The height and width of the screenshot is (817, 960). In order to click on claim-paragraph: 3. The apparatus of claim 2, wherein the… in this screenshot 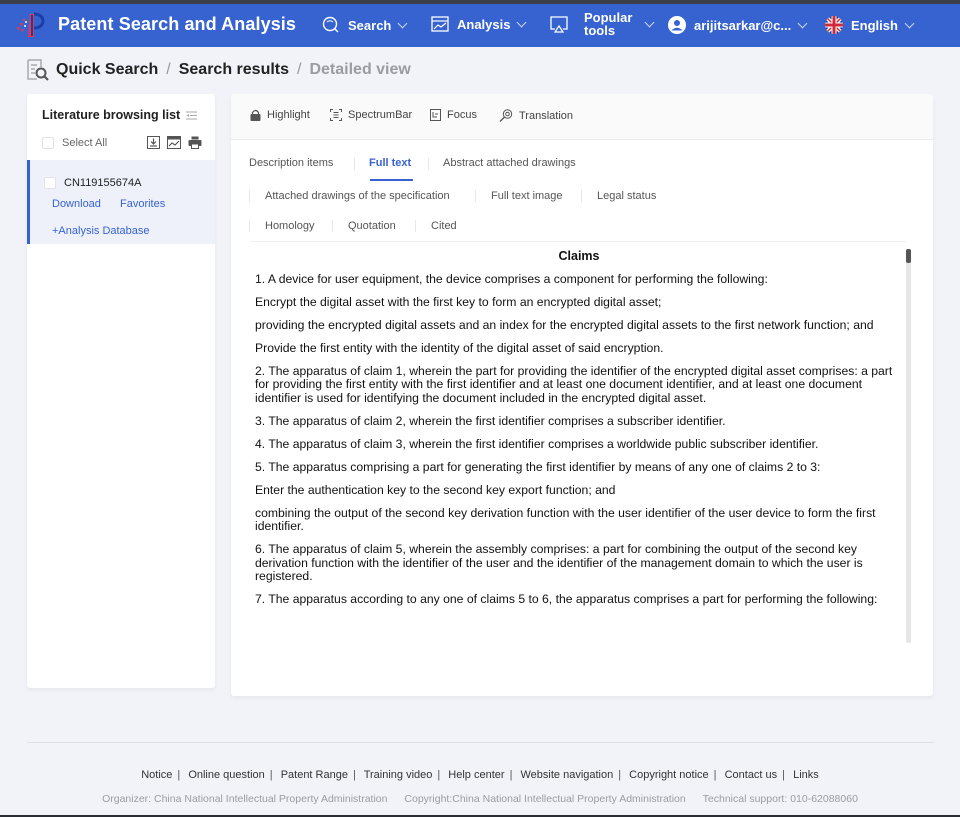, I will do `click(490, 420)`.